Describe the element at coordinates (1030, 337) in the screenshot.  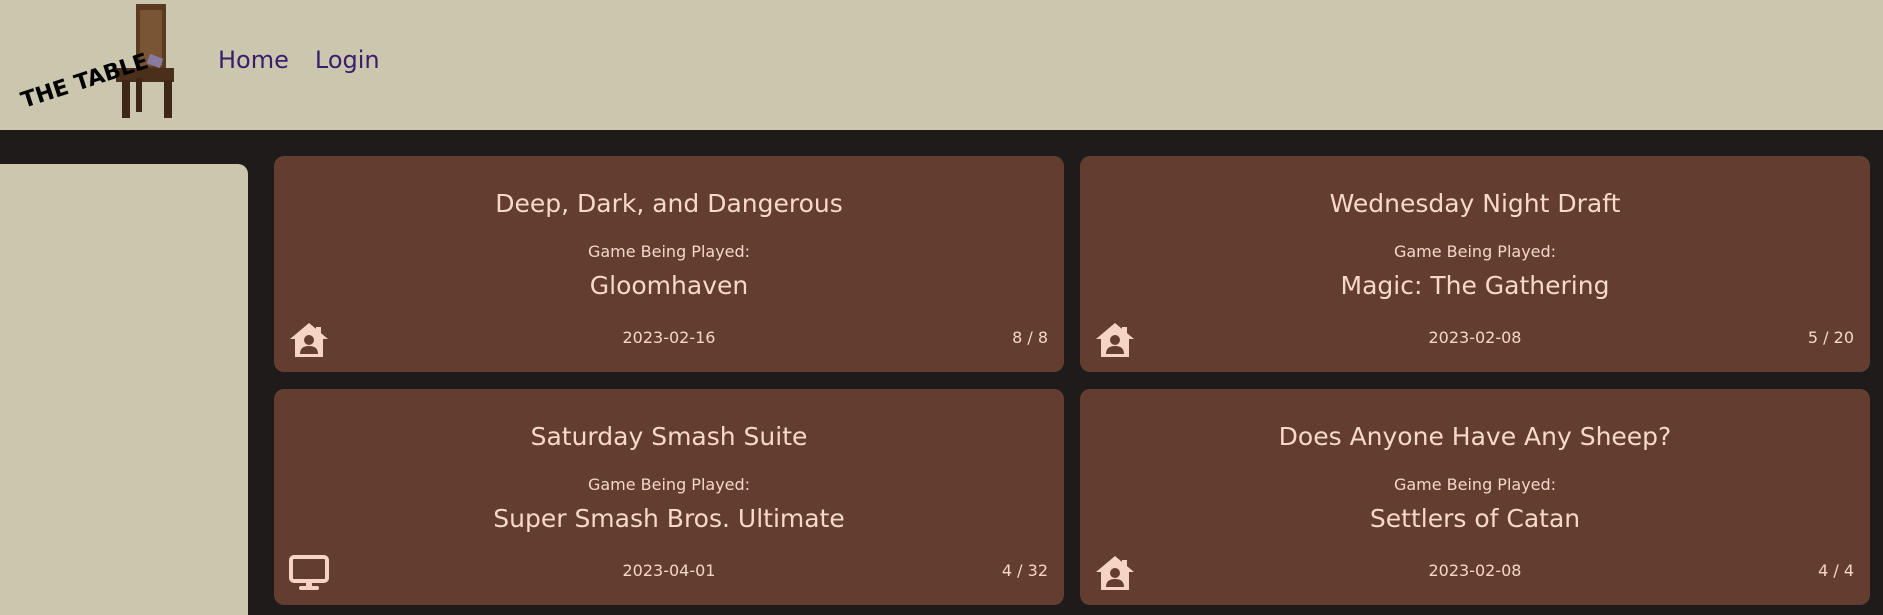
I see `player-count: 8 / 8` at that location.